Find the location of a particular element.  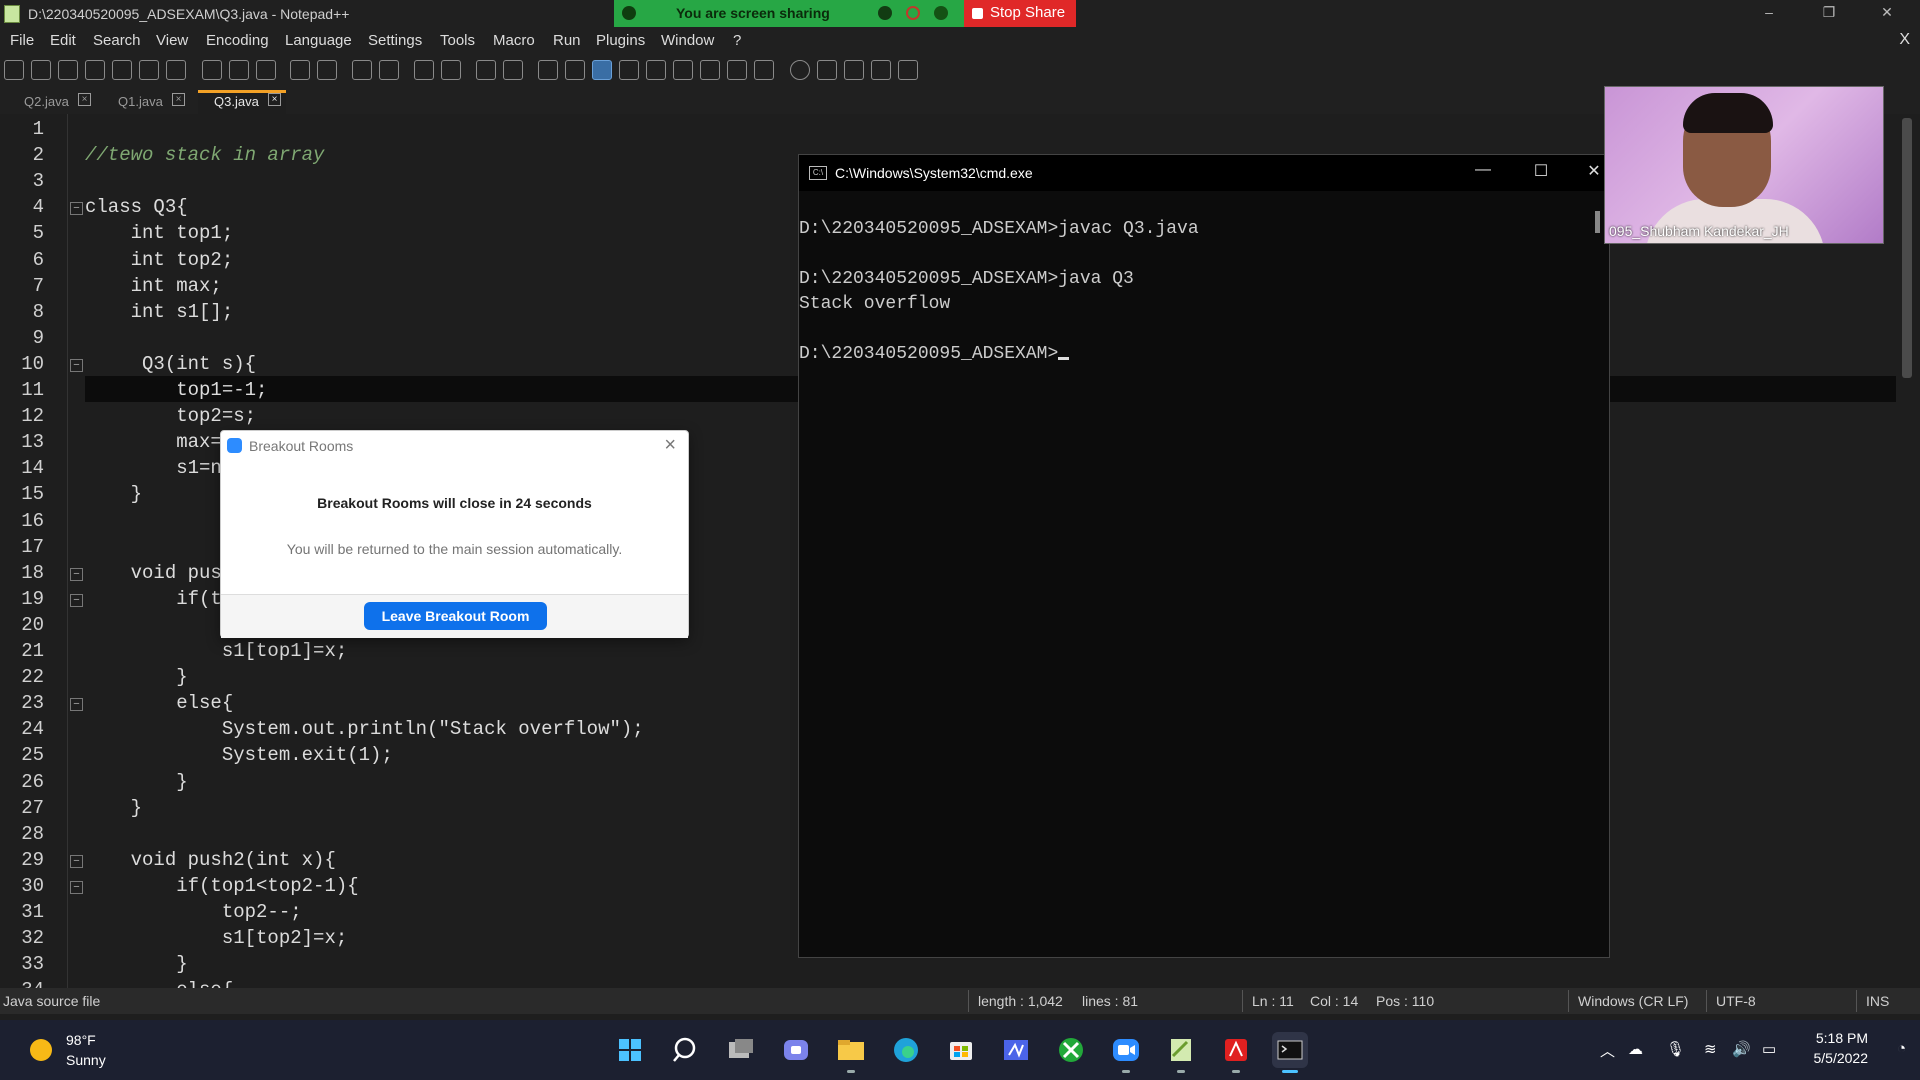

find-icon is located at coordinates (362, 70).